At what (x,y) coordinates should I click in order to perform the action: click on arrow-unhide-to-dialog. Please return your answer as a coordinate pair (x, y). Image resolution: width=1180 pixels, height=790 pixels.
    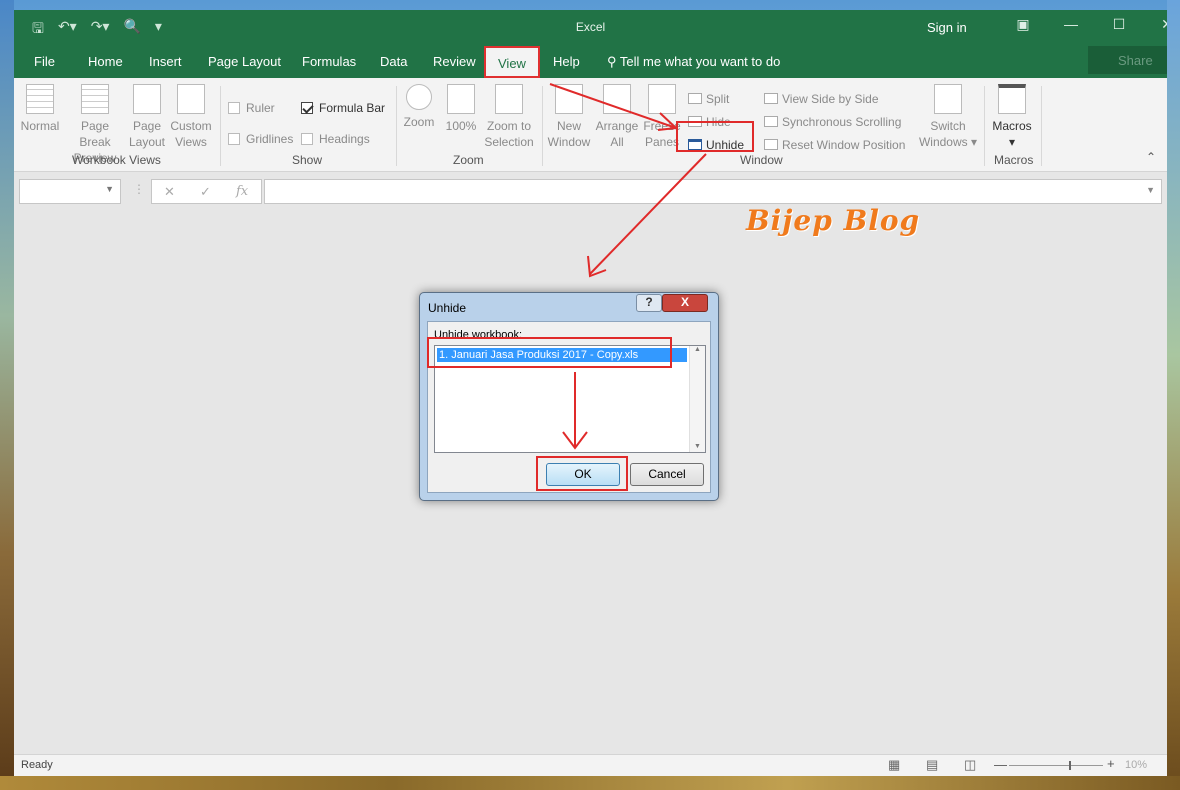
    Looking at the image, I should click on (648, 214).